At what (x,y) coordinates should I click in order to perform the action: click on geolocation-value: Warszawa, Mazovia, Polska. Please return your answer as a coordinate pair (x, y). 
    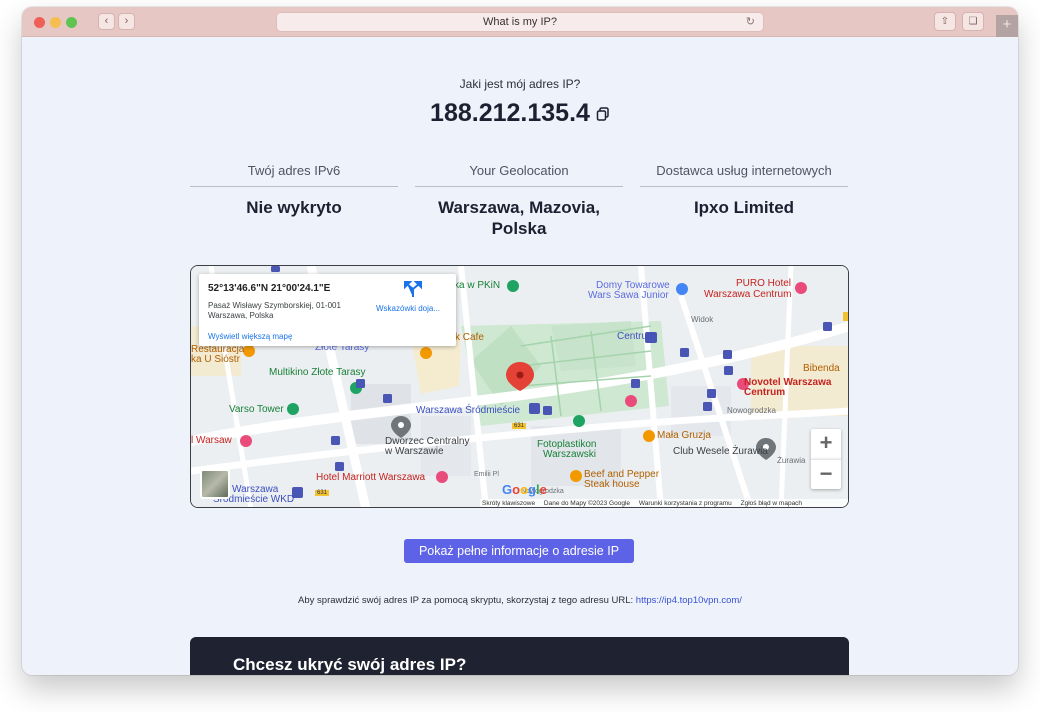
    Looking at the image, I should click on (519, 218).